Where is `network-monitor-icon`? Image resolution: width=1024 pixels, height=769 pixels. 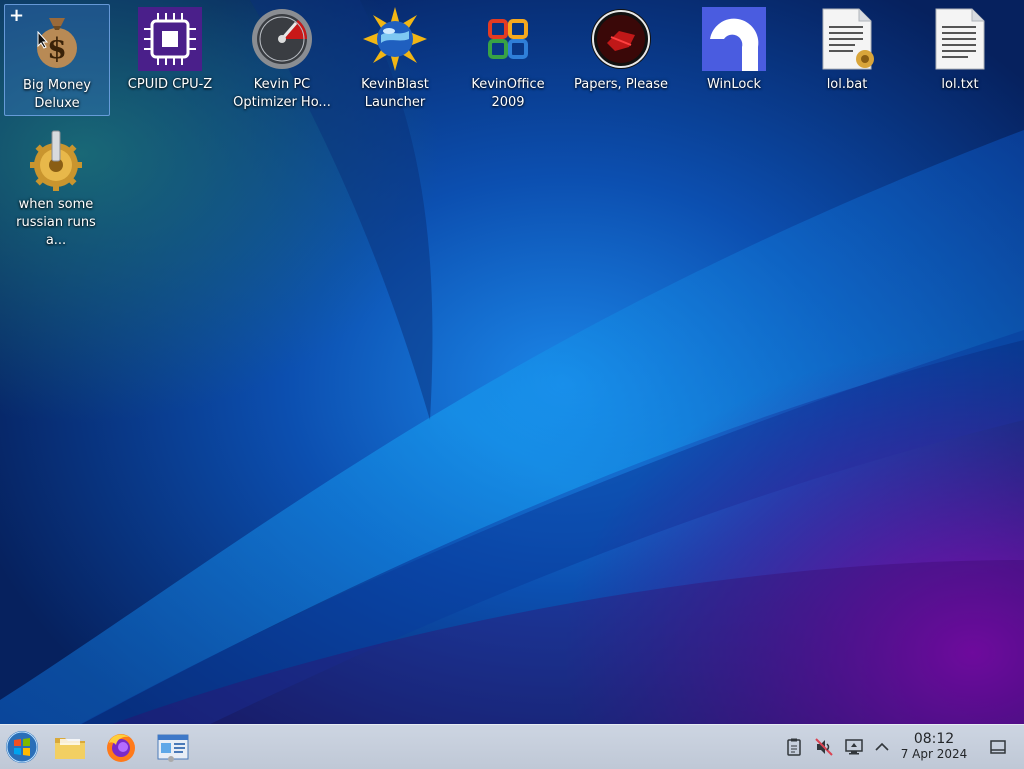 network-monitor-icon is located at coordinates (854, 747).